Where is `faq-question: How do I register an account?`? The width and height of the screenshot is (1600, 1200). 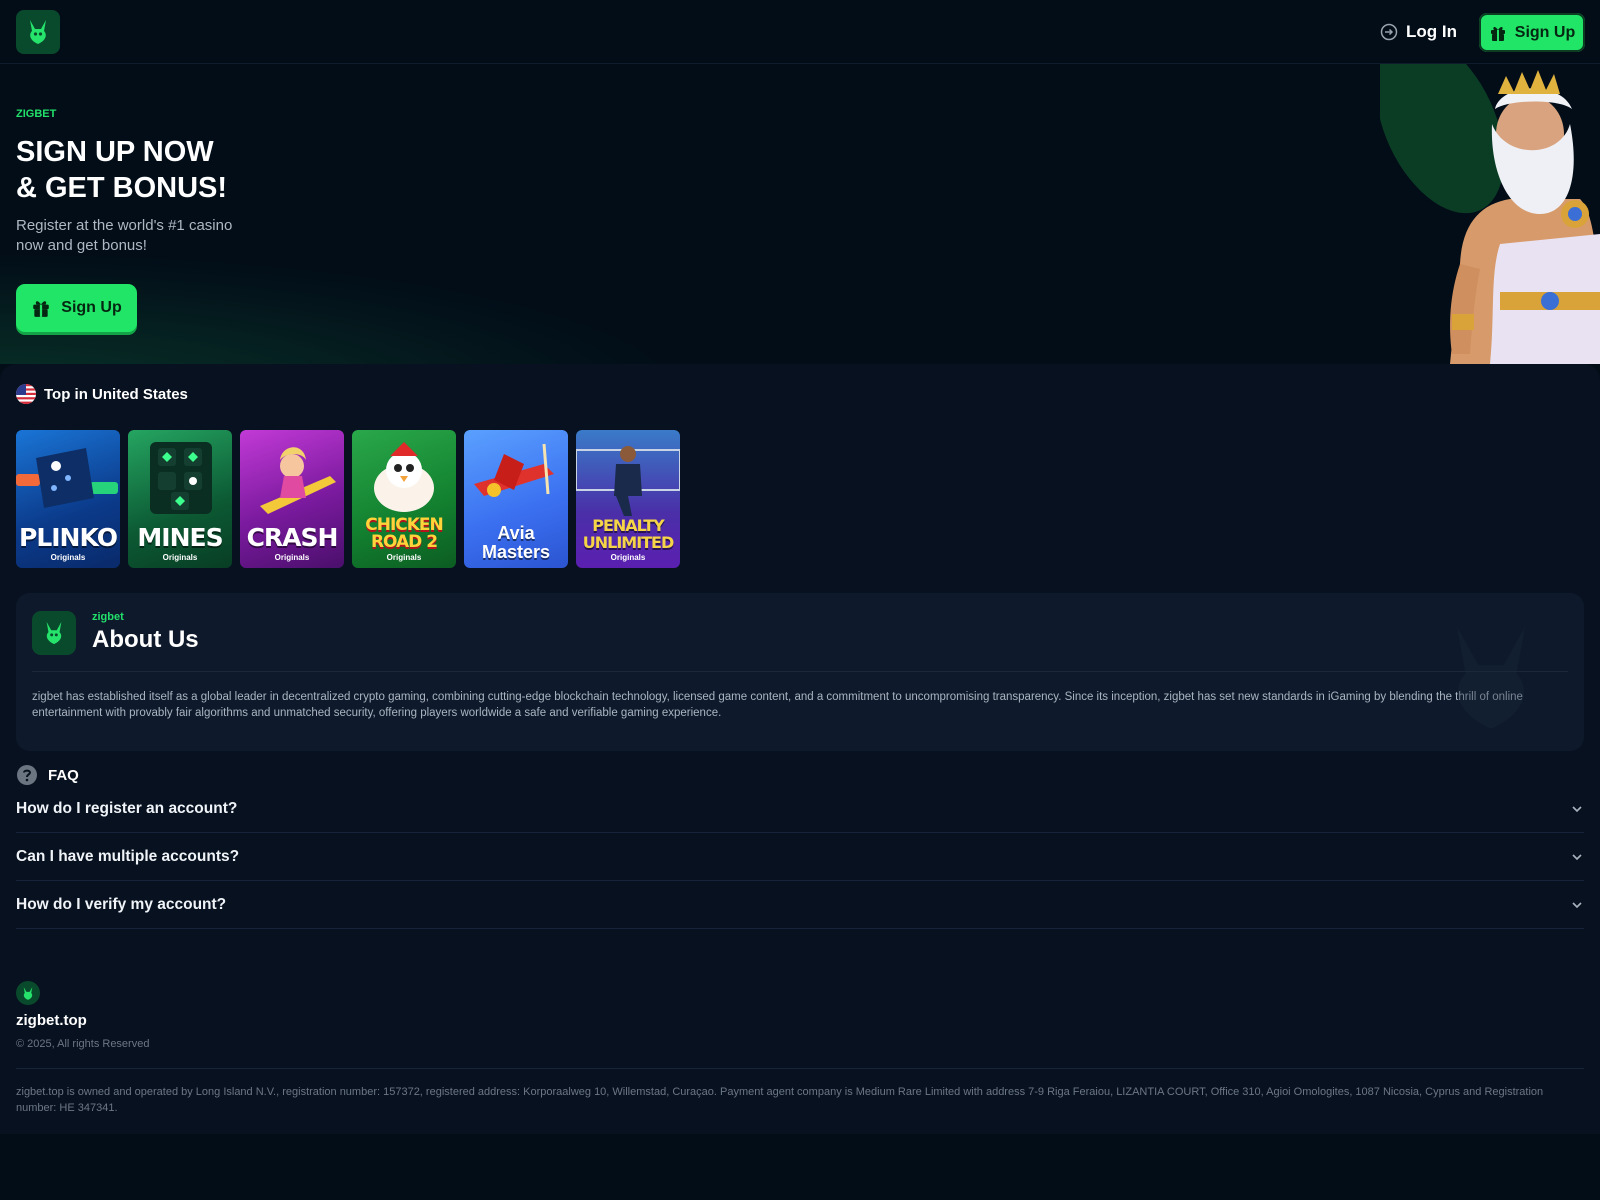 faq-question: How do I register an account? is located at coordinates (127, 808).